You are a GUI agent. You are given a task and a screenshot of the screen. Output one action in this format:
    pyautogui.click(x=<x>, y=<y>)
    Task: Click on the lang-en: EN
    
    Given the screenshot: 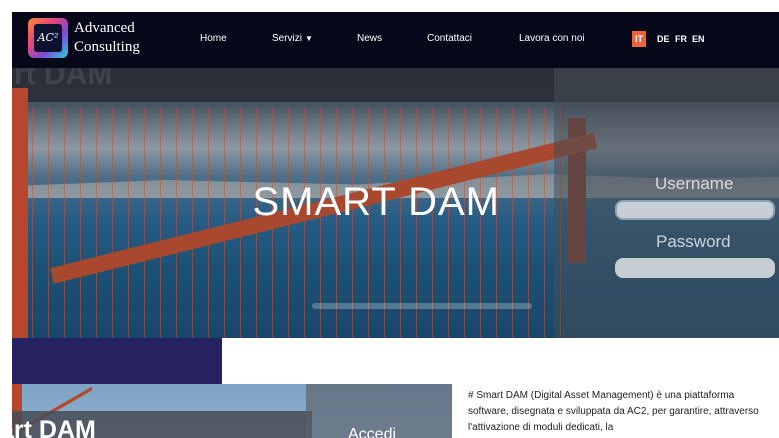 What is the action you would take?
    pyautogui.click(x=698, y=39)
    